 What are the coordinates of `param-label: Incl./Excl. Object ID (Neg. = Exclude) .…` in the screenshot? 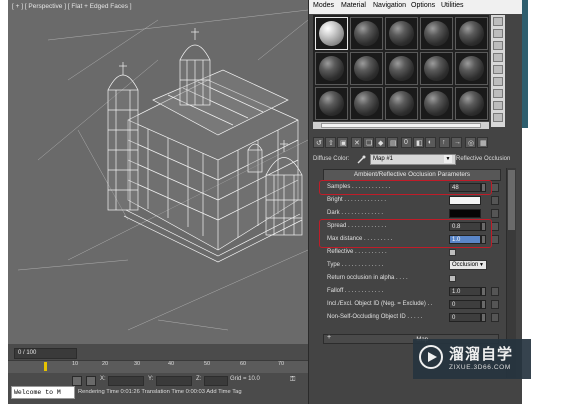 It's located at (380, 304).